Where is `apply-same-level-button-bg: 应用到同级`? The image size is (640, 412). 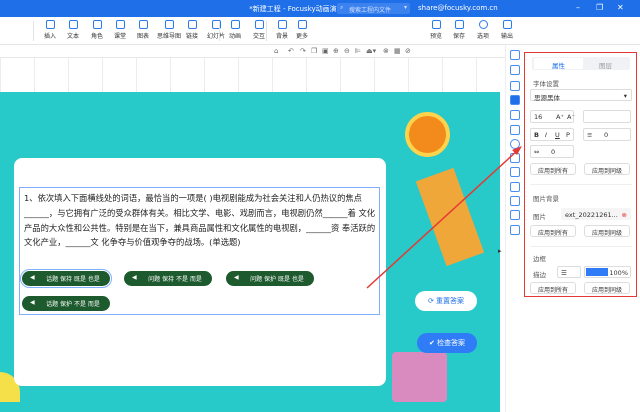 apply-same-level-button-bg: 应用到同级 is located at coordinates (607, 231).